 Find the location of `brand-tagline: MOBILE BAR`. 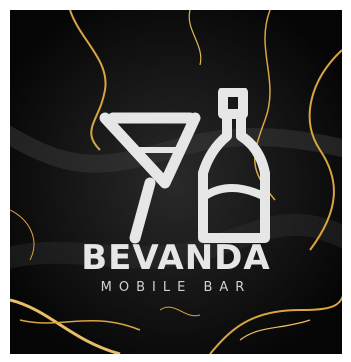

brand-tagline: MOBILE BAR is located at coordinates (176, 287).